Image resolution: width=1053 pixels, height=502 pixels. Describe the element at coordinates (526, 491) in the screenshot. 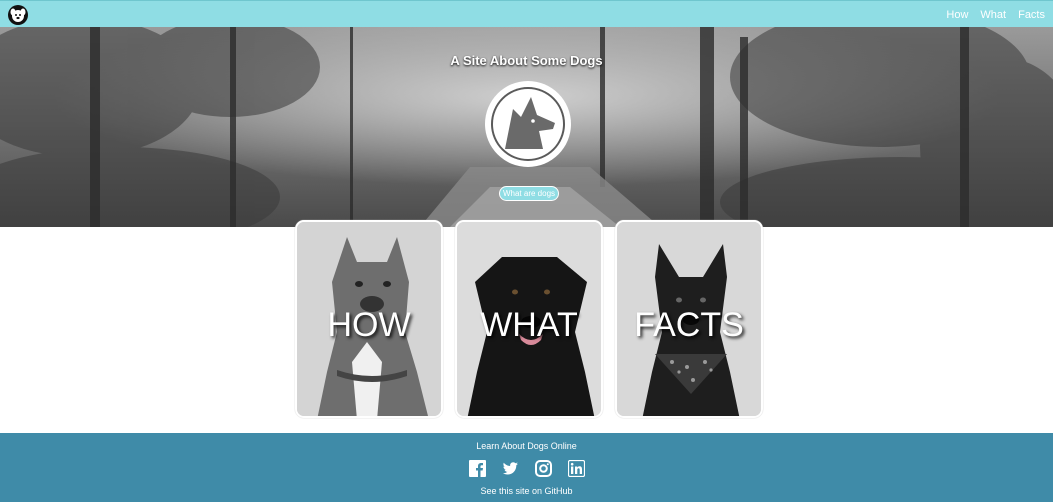

I see `github-link: See this site on GitHub` at that location.